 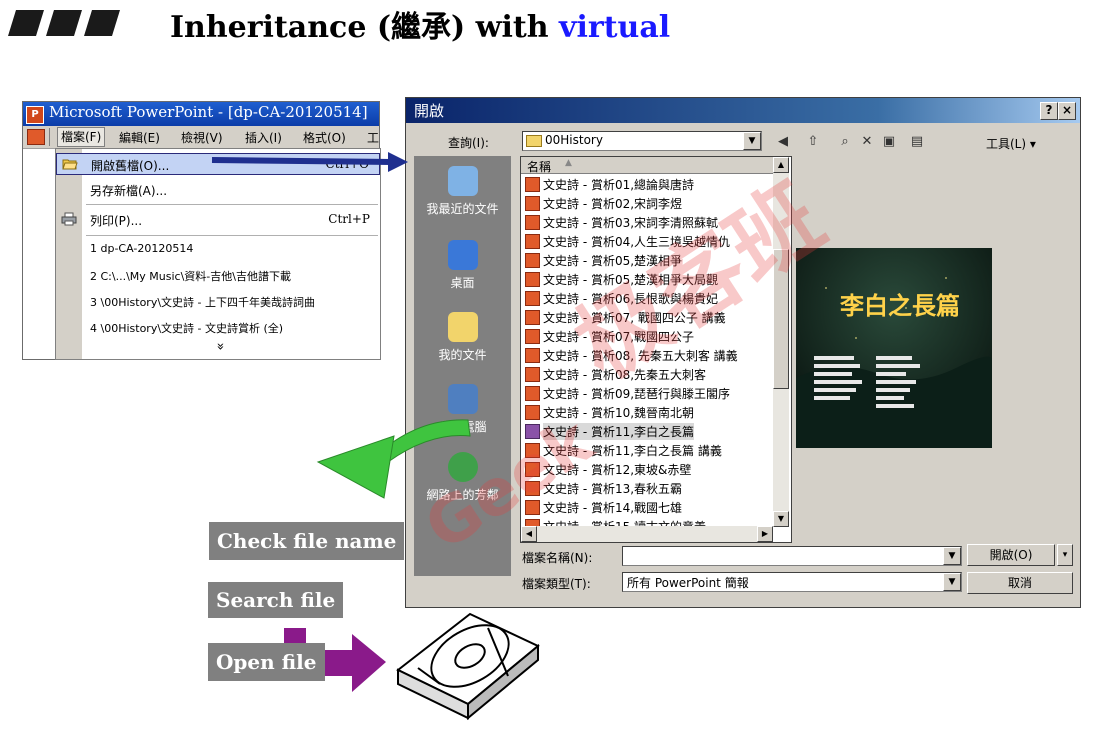 I want to click on help-button: ?, so click(x=1049, y=111).